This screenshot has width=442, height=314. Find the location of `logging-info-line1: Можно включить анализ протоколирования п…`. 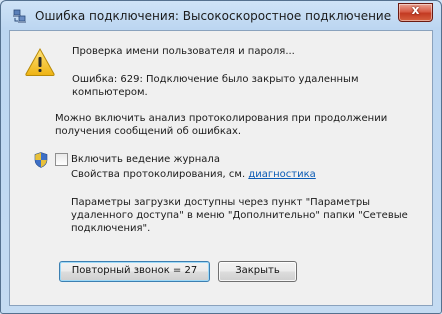

logging-info-line1: Можно включить анализ протоколирования п… is located at coordinates (221, 118).